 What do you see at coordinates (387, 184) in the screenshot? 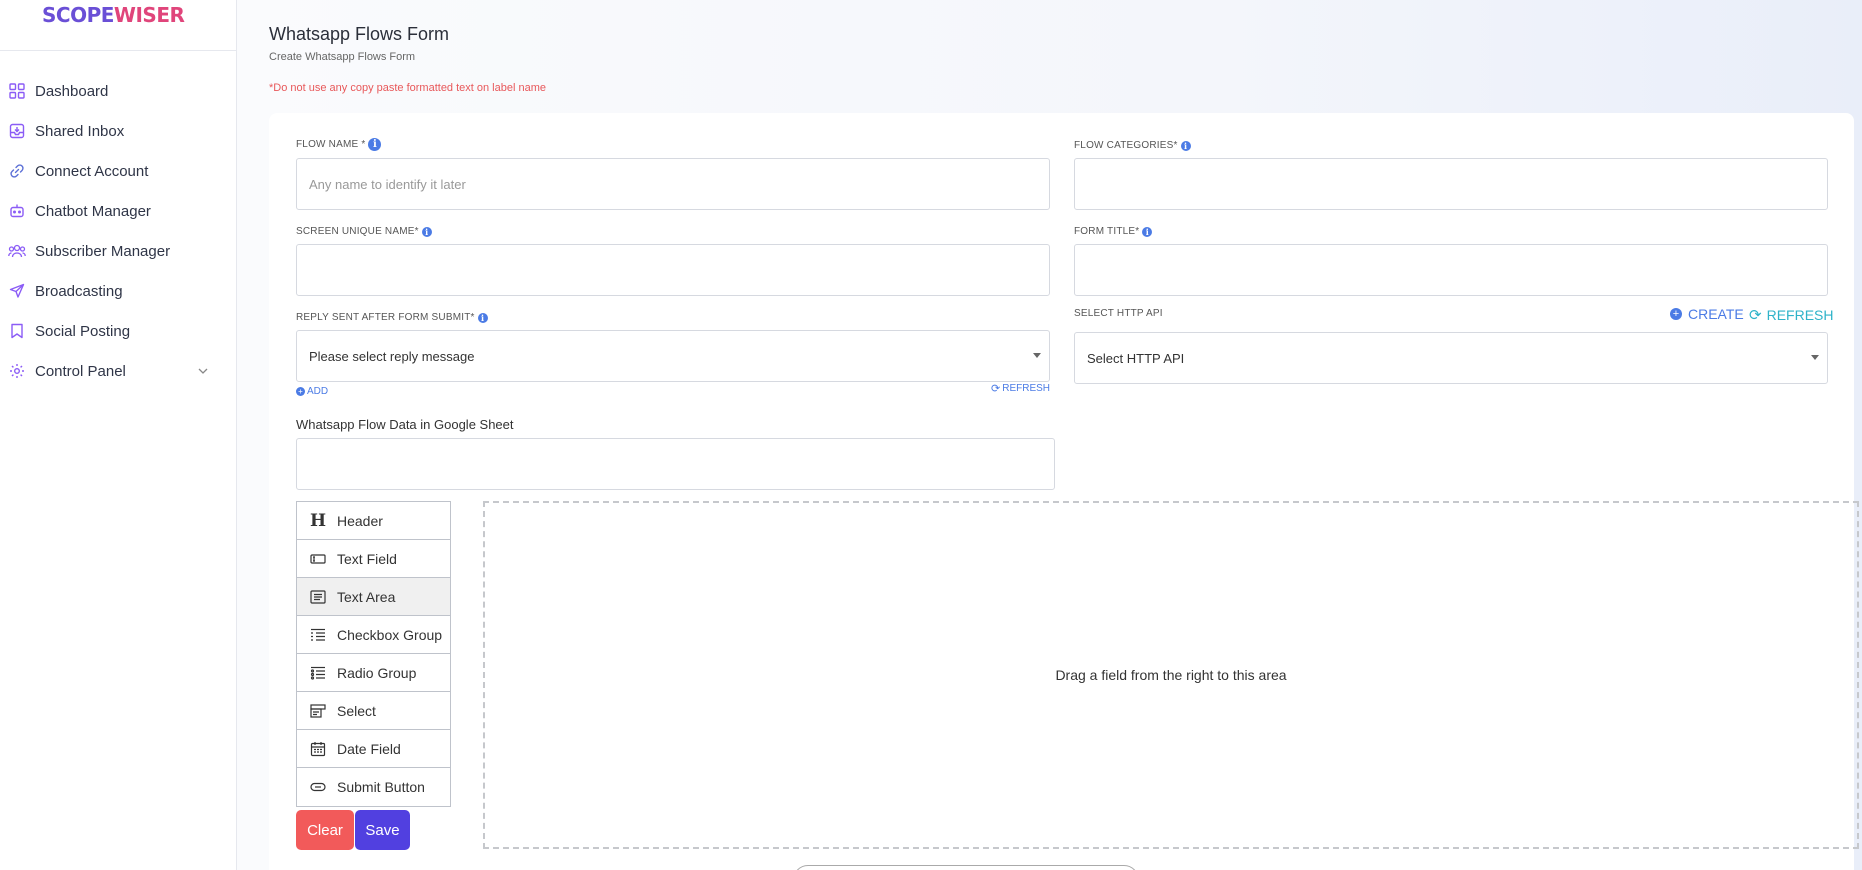
I see `flow-name-placeholder: Any name to identify it later` at bounding box center [387, 184].